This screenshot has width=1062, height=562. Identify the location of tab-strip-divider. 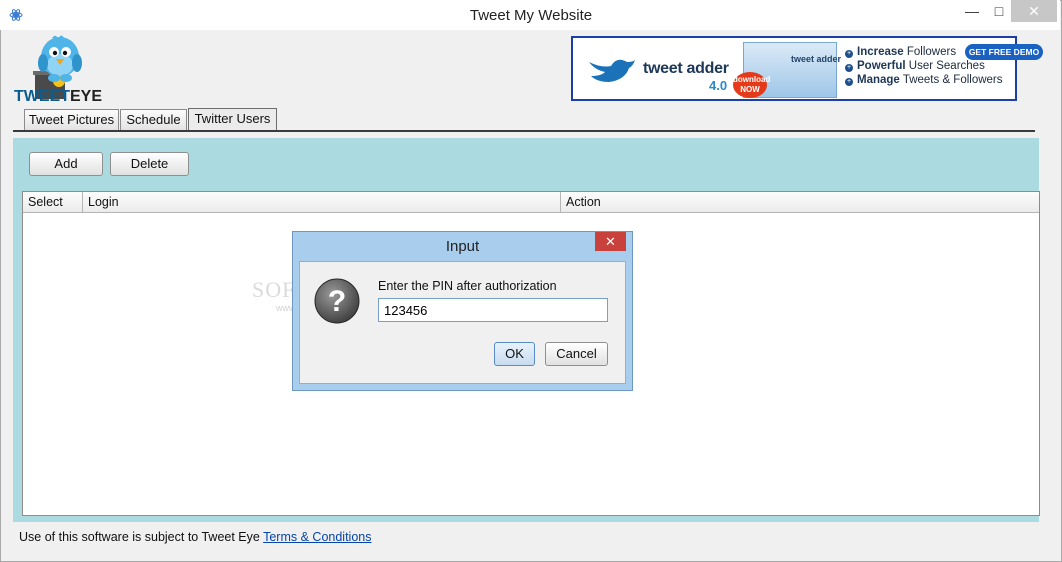
(524, 131).